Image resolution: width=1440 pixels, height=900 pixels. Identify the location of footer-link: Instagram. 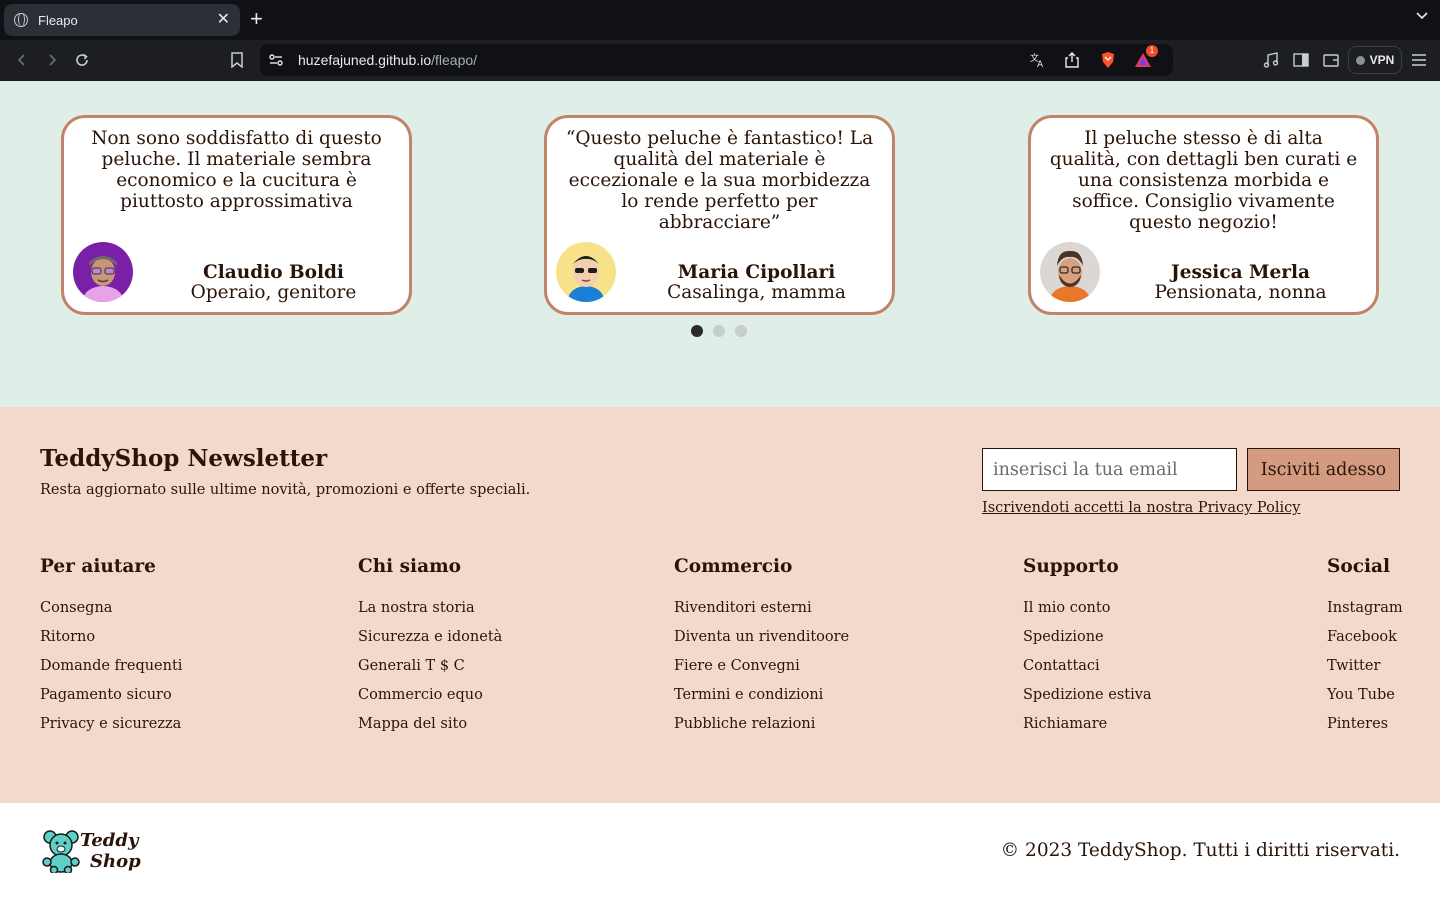
(1365, 612).